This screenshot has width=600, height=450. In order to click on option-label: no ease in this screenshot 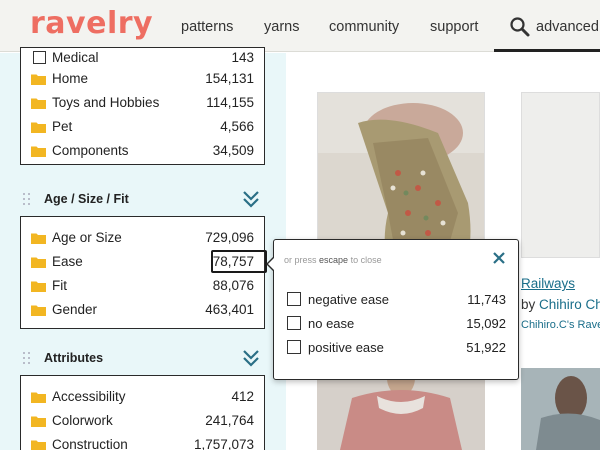, I will do `click(331, 323)`.